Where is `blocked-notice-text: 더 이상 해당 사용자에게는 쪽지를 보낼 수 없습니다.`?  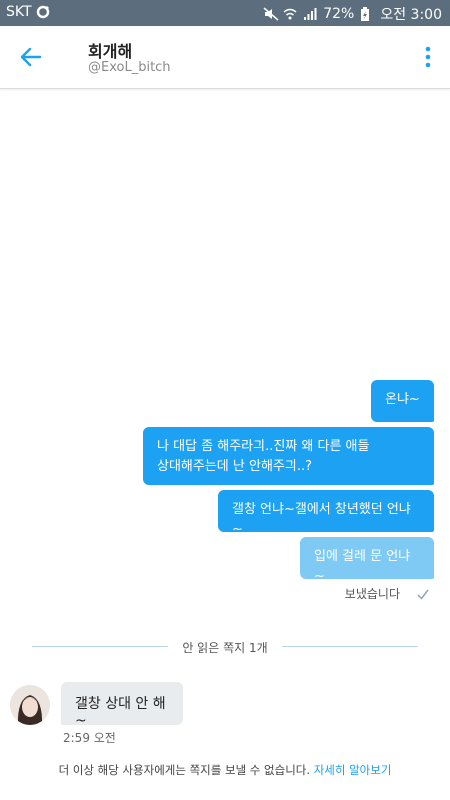 blocked-notice-text: 더 이상 해당 사용자에게는 쪽지를 보낼 수 없습니다. is located at coordinates (184, 770).